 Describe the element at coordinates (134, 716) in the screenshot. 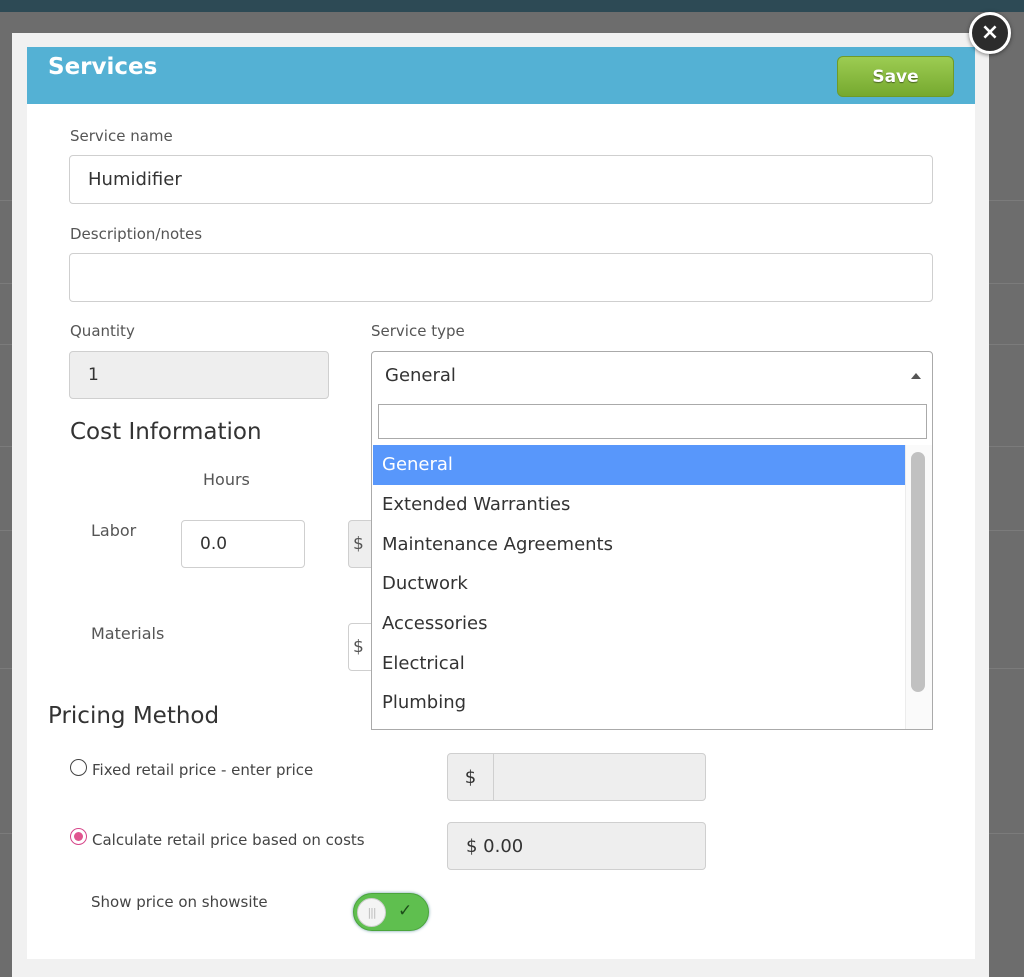

I see `pricing-method-heading: Pricing Method` at that location.